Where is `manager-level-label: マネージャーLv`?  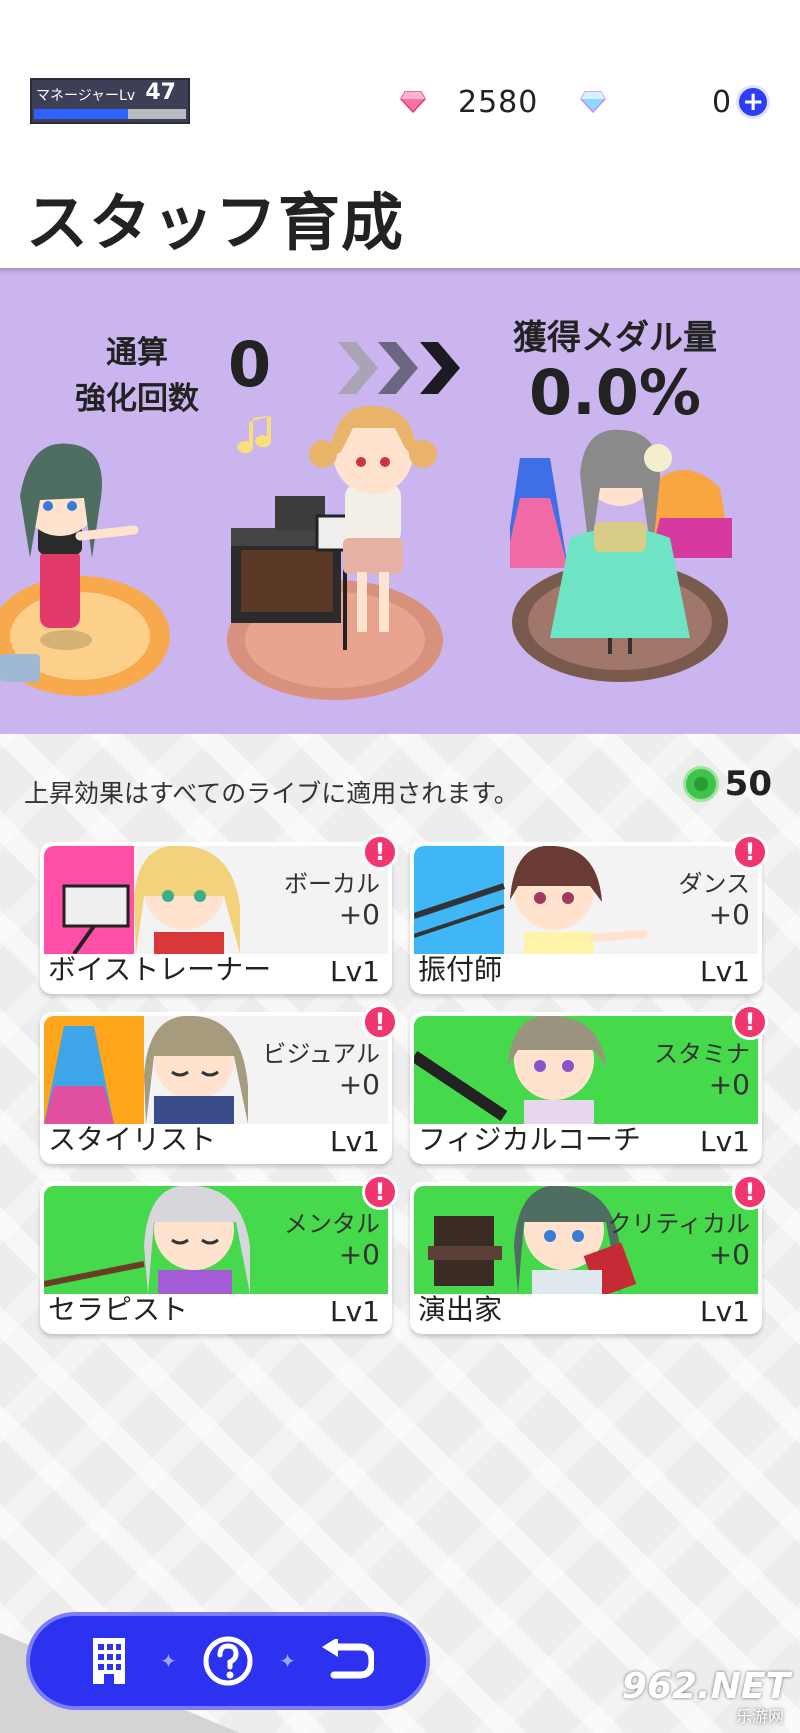
manager-level-label: マネージャーLv is located at coordinates (86, 96).